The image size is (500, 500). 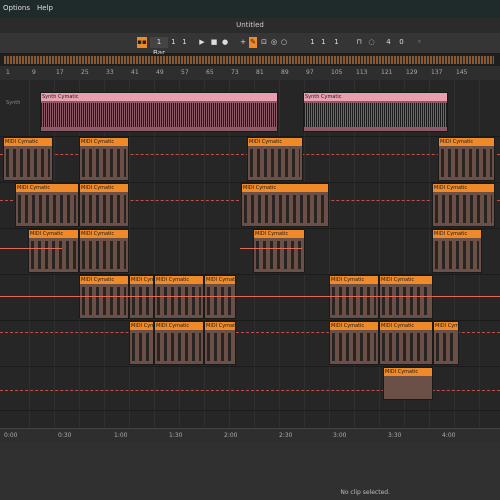 I want to click on ruler-mark: 97, so click(x=310, y=72).